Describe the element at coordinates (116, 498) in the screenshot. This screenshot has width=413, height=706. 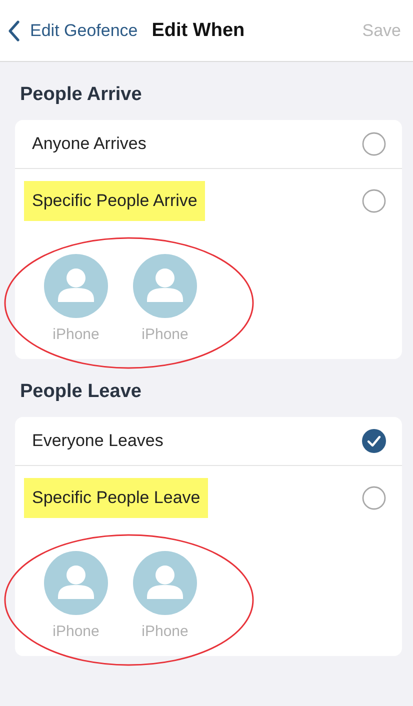
I see `option-label: Specific People Leave` at that location.